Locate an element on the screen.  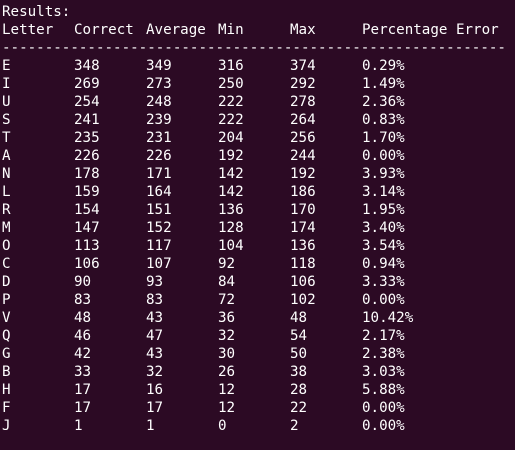
cell-correct: 17 is located at coordinates (83, 390).